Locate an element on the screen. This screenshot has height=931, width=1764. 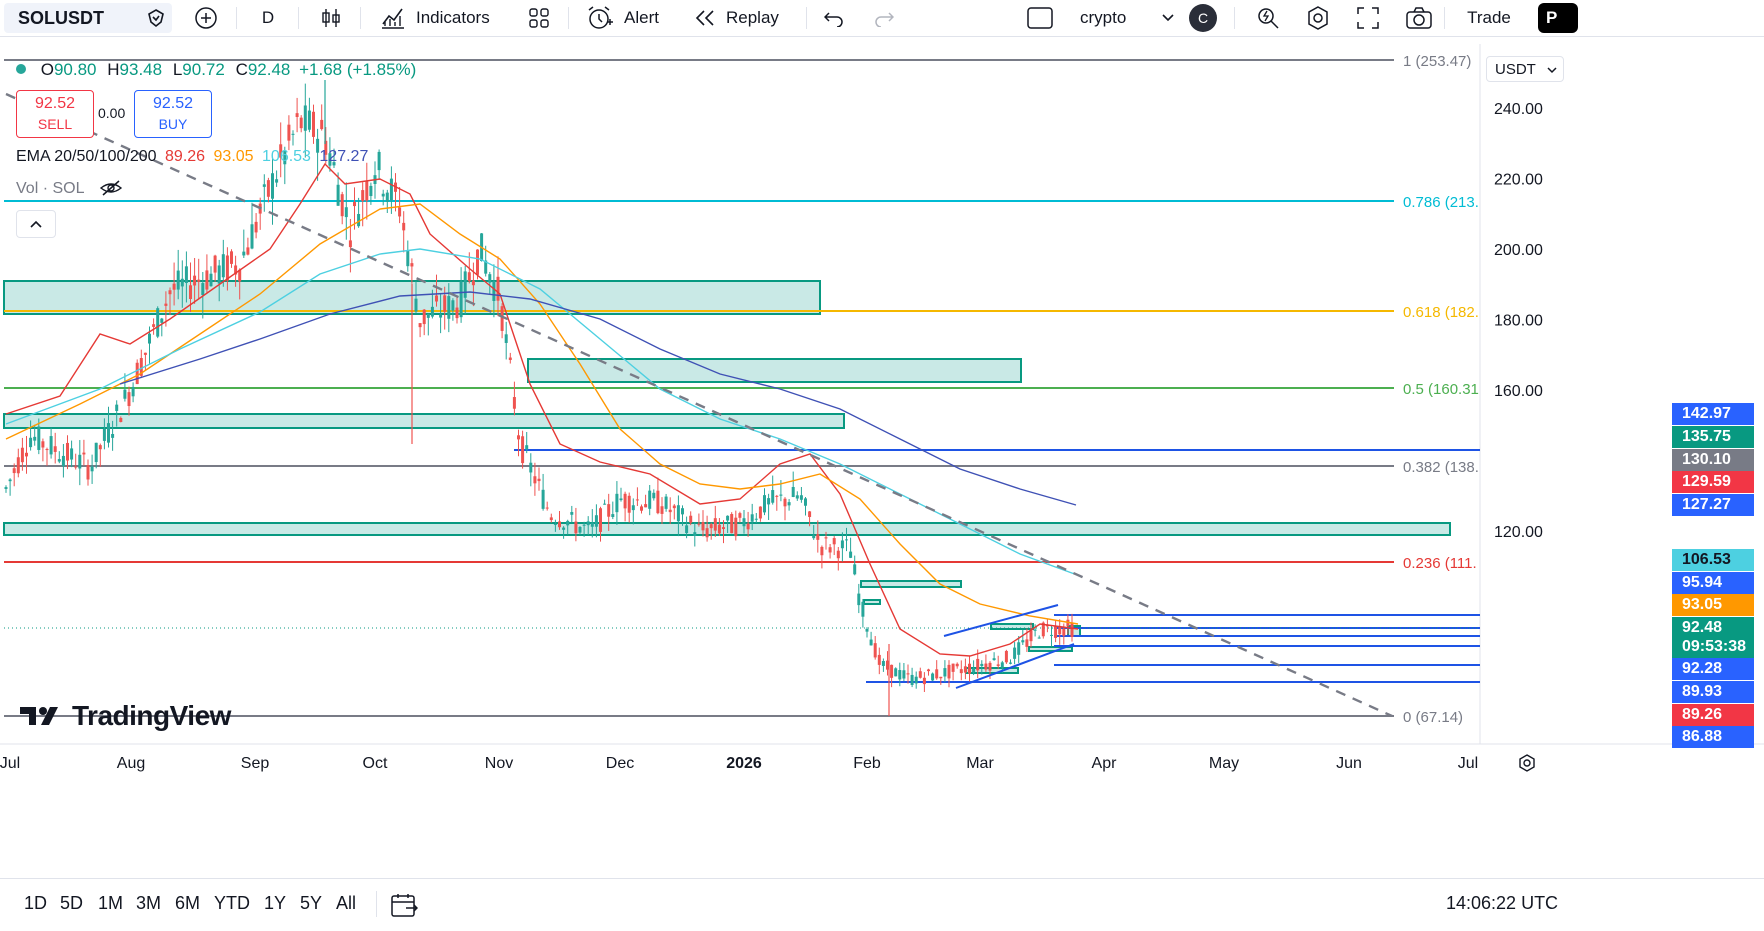
ohlc-close: 92.48 is located at coordinates (269, 69).